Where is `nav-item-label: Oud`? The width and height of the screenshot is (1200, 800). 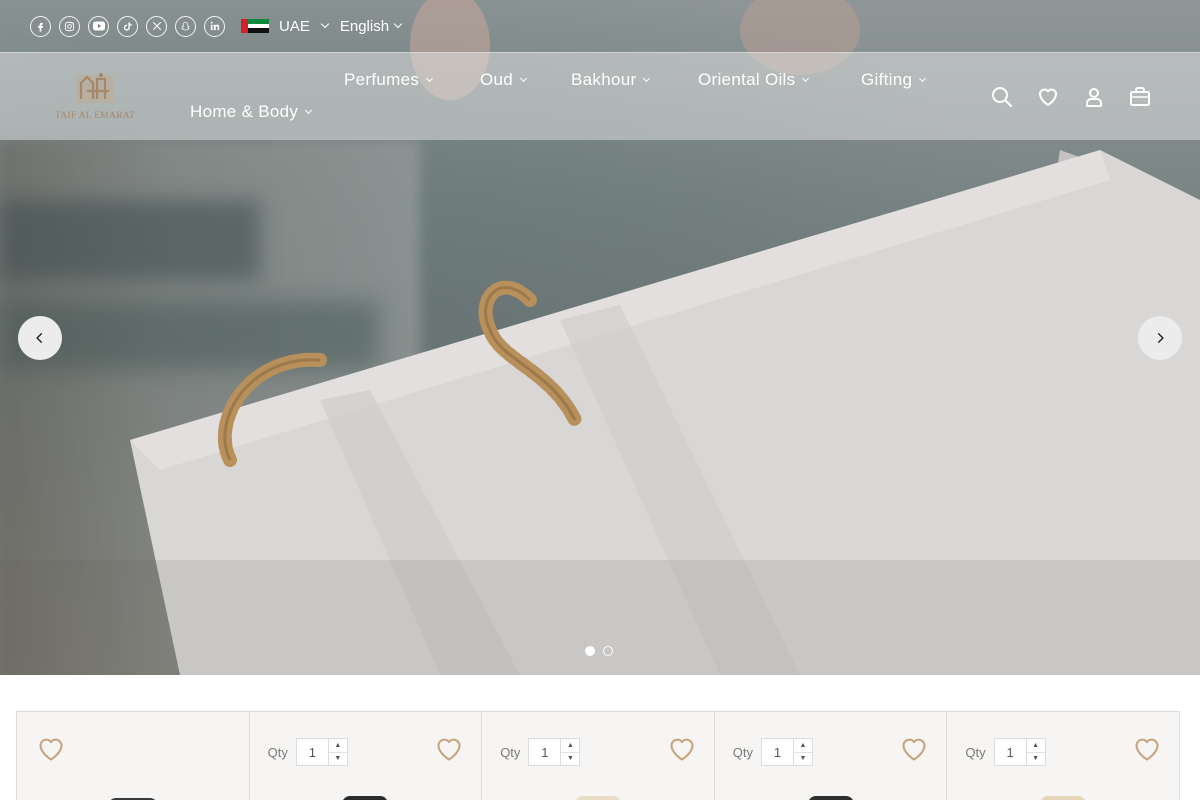 nav-item-label: Oud is located at coordinates (497, 79).